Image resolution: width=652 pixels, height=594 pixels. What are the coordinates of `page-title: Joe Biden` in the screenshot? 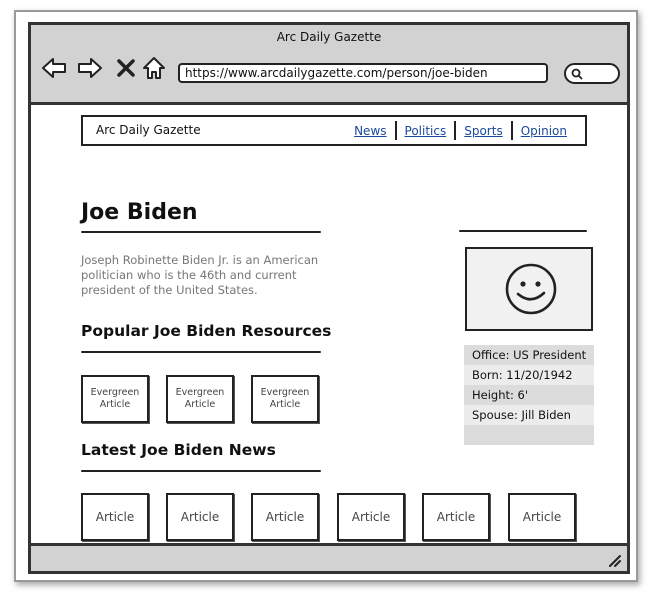 It's located at (139, 212).